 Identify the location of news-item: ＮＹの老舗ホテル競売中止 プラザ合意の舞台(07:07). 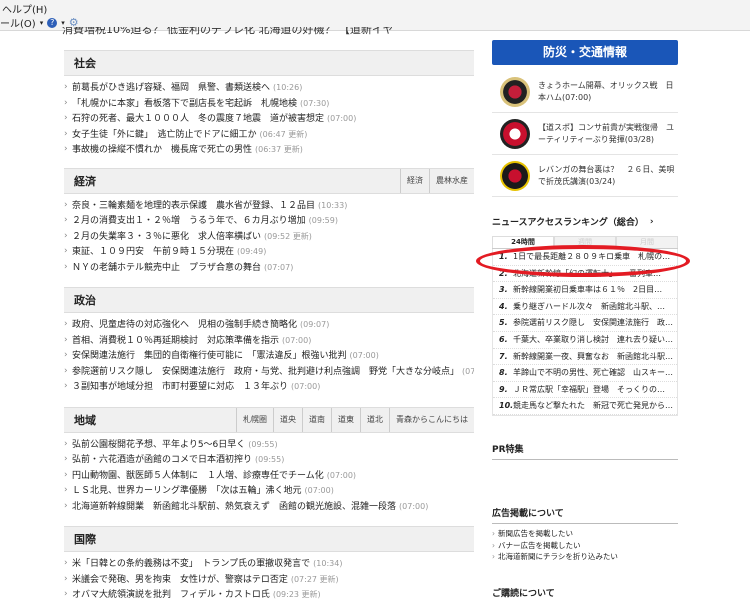
(269, 268).